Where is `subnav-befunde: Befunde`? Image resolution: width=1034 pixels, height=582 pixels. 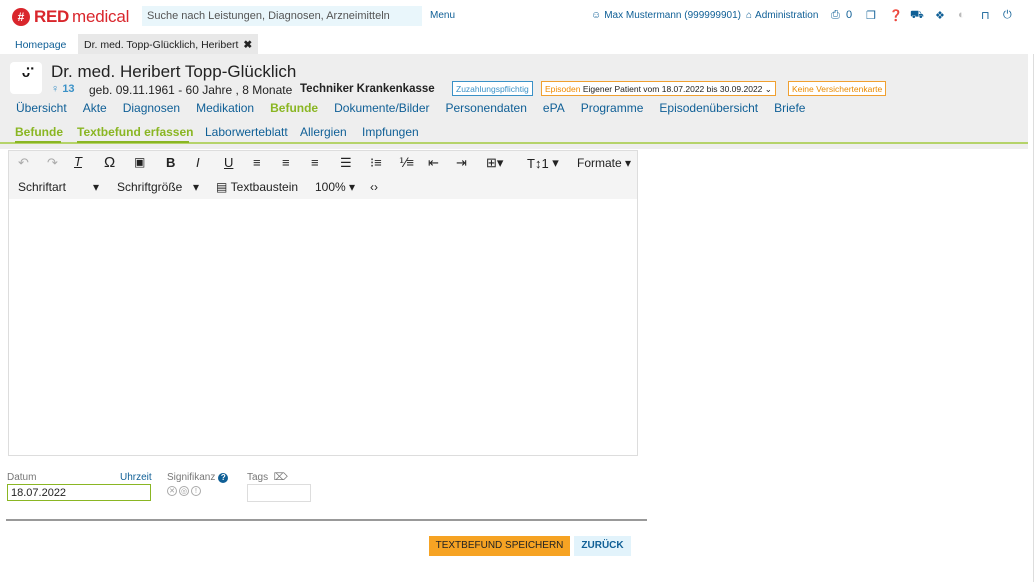 subnav-befunde: Befunde is located at coordinates (39, 132).